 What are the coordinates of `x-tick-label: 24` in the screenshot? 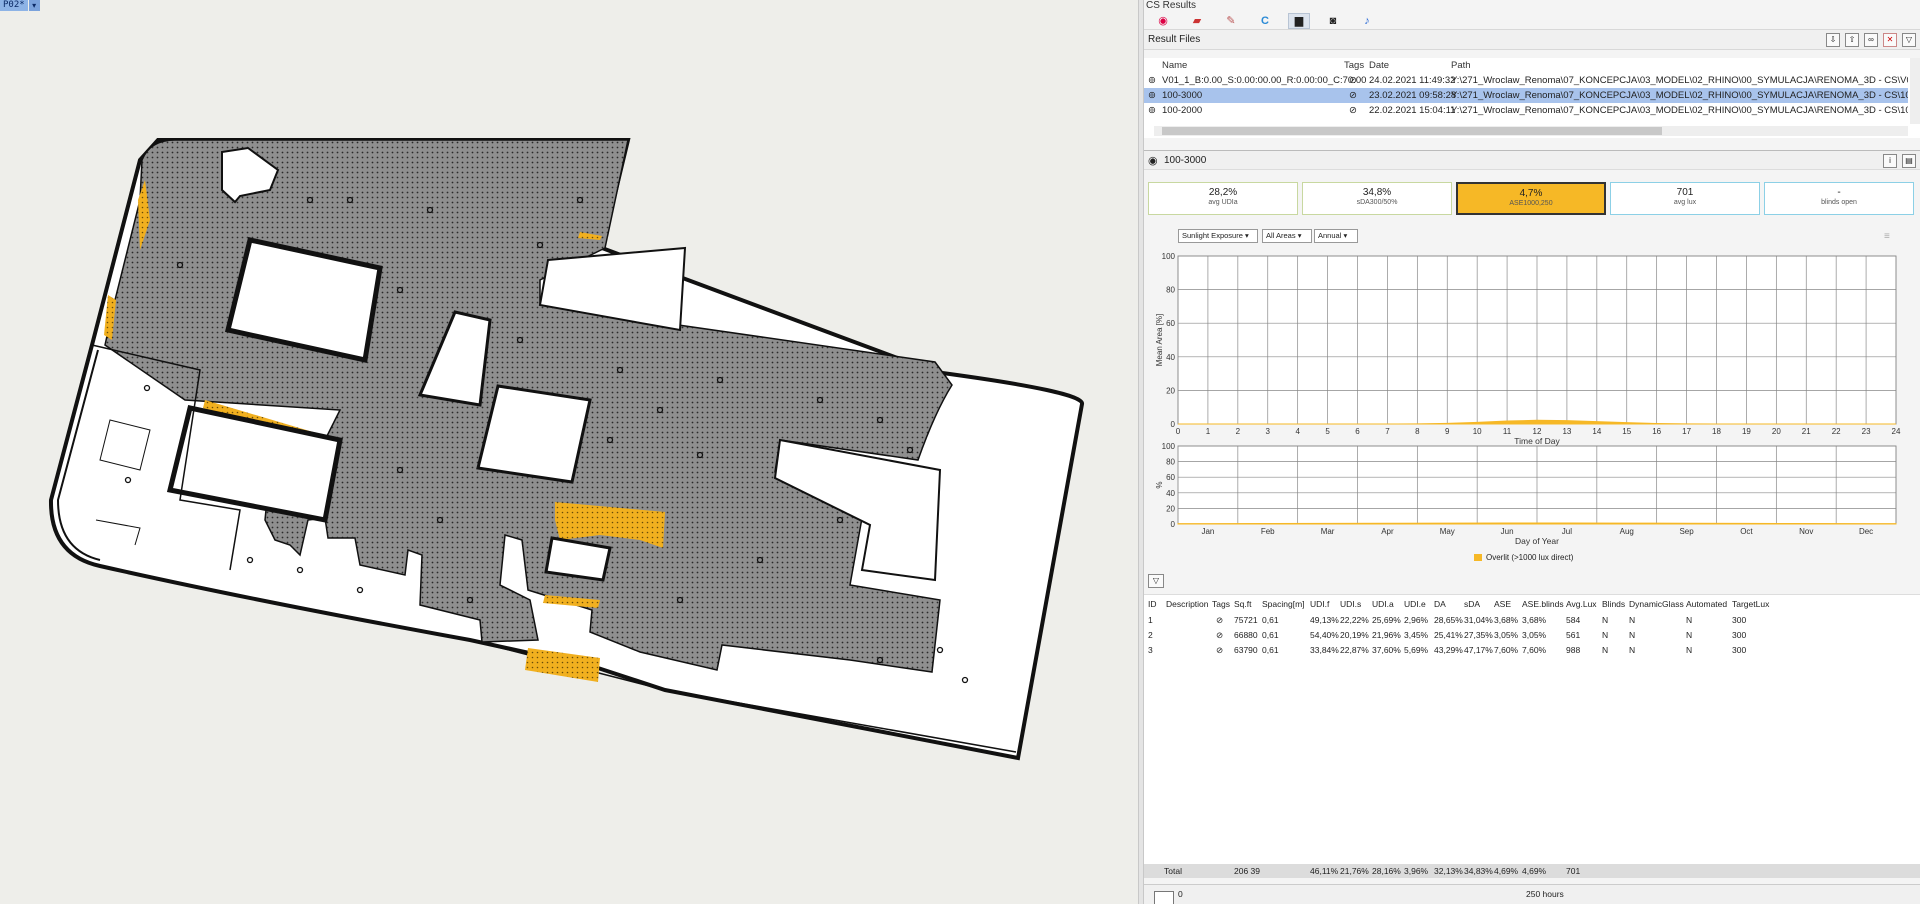 It's located at (1896, 431).